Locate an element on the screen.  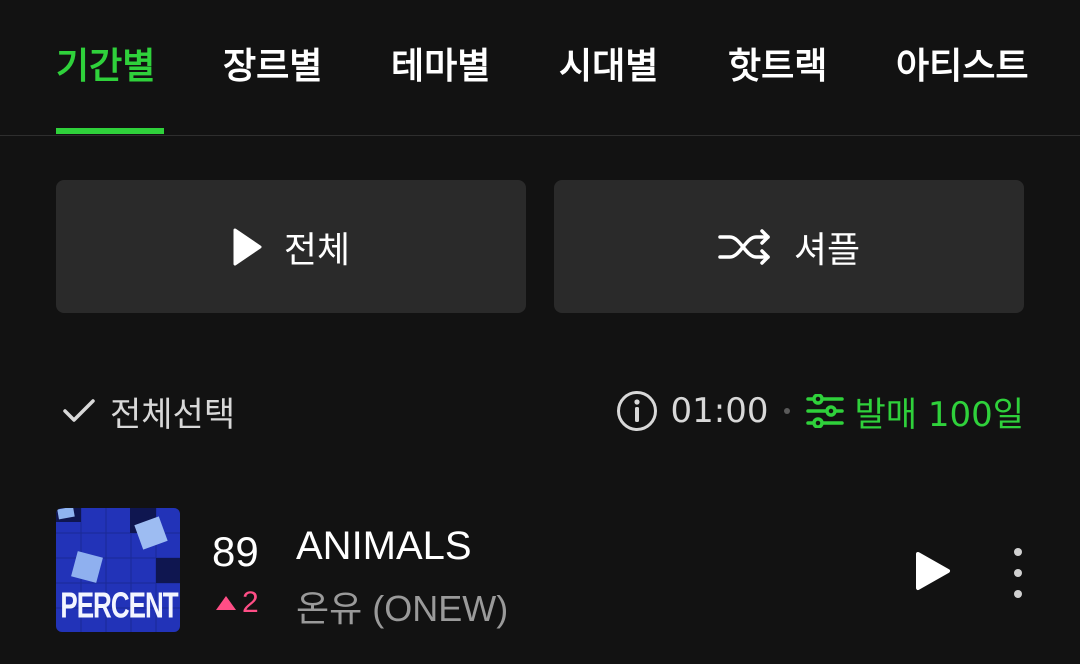
more-options-icon is located at coordinates (1018, 573).